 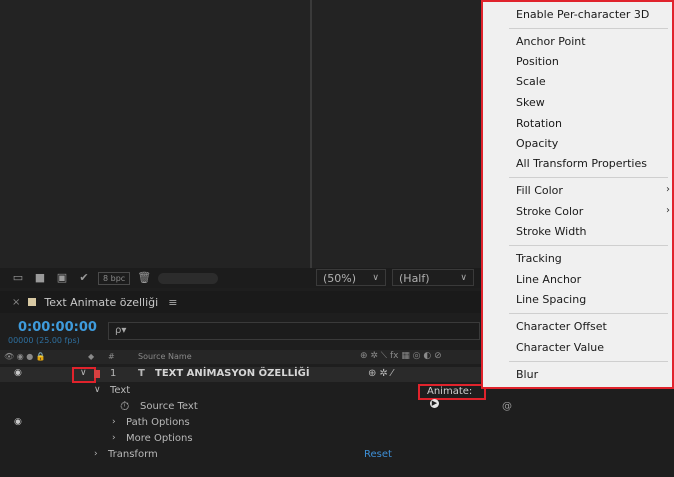 What do you see at coordinates (165, 356) in the screenshot?
I see `column-source-name: Source Name` at bounding box center [165, 356].